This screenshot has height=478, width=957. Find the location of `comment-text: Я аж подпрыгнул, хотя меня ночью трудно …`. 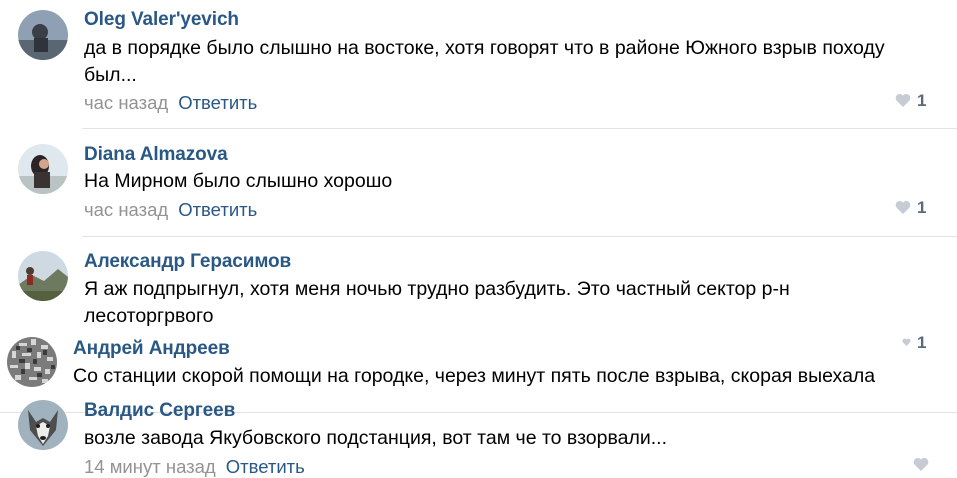

comment-text: Я аж подпрыгнул, хотя меня ночью трудно … is located at coordinates (437, 303).